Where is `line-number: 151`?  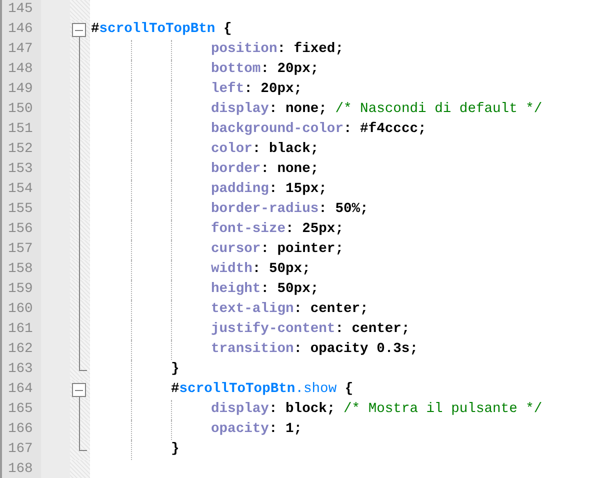 line-number: 151 is located at coordinates (20, 130).